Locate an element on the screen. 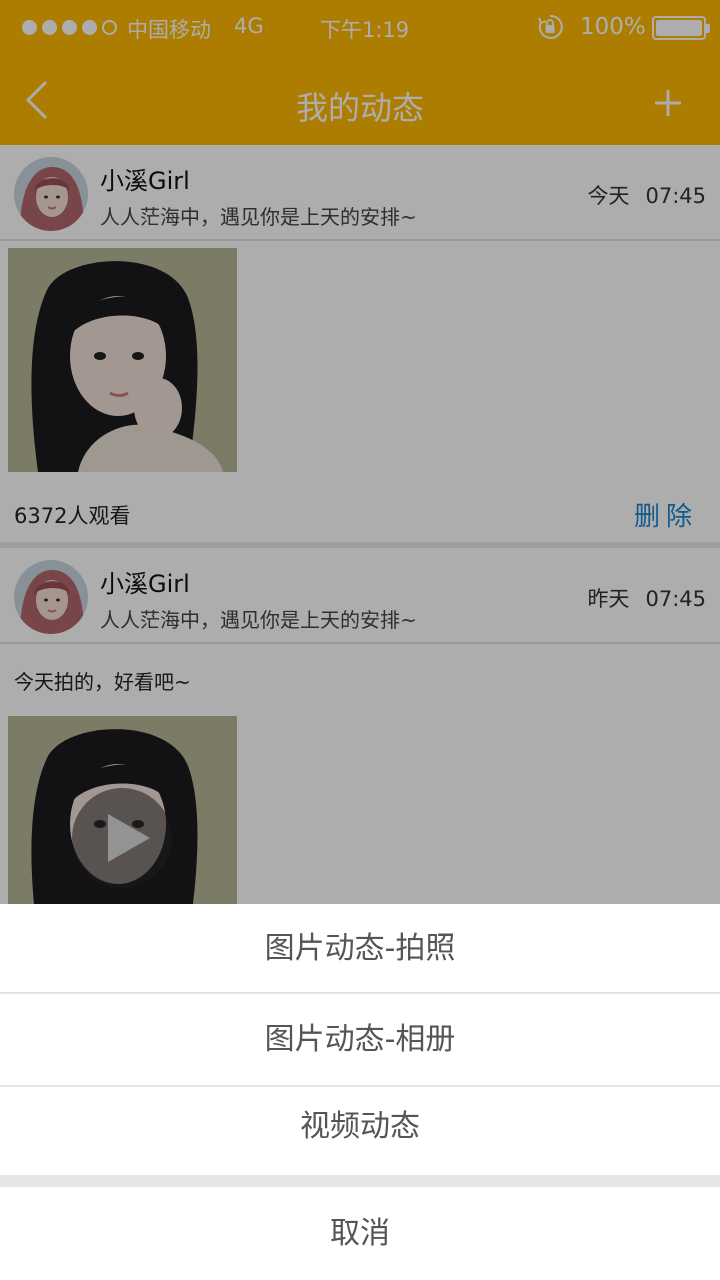  option-photo-camera: 图片动态-拍照 is located at coordinates (360, 948).